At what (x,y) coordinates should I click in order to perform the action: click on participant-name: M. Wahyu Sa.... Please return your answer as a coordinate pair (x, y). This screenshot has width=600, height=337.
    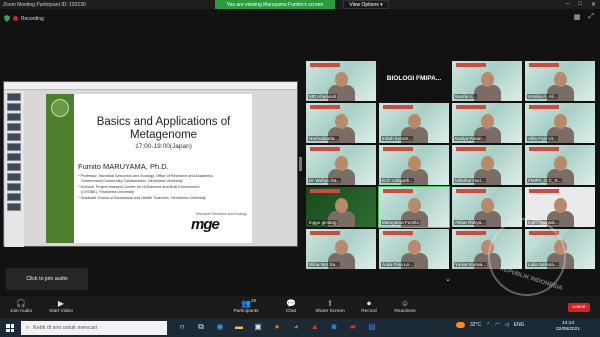
    Looking at the image, I should click on (325, 180).